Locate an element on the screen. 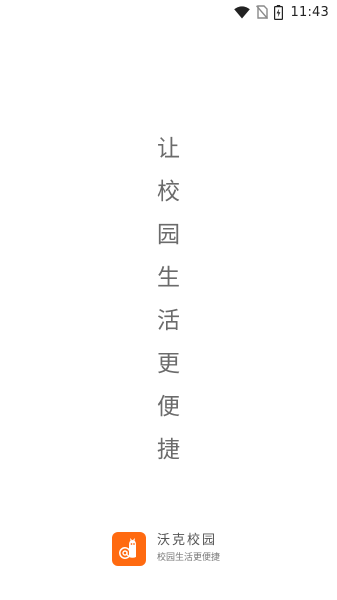 The height and width of the screenshot is (600, 337). status-bar: 11:43 is located at coordinates (168, 12).